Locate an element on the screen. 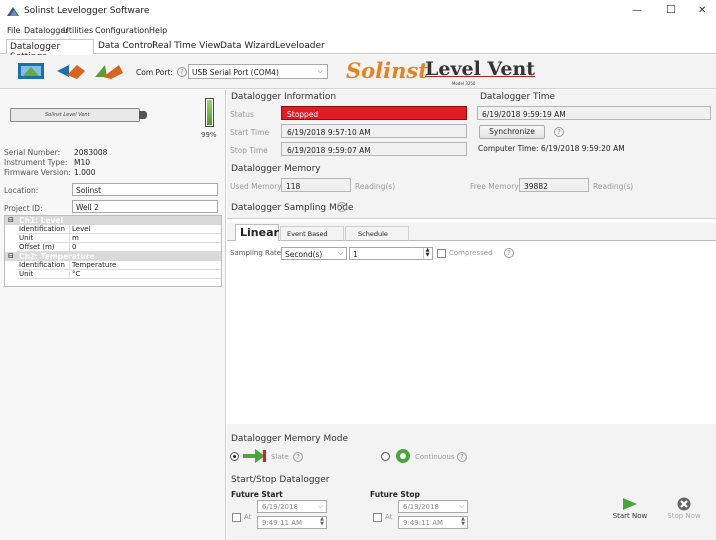  start-time-field: 6/19/2018 9:57:10 AM is located at coordinates (374, 131).